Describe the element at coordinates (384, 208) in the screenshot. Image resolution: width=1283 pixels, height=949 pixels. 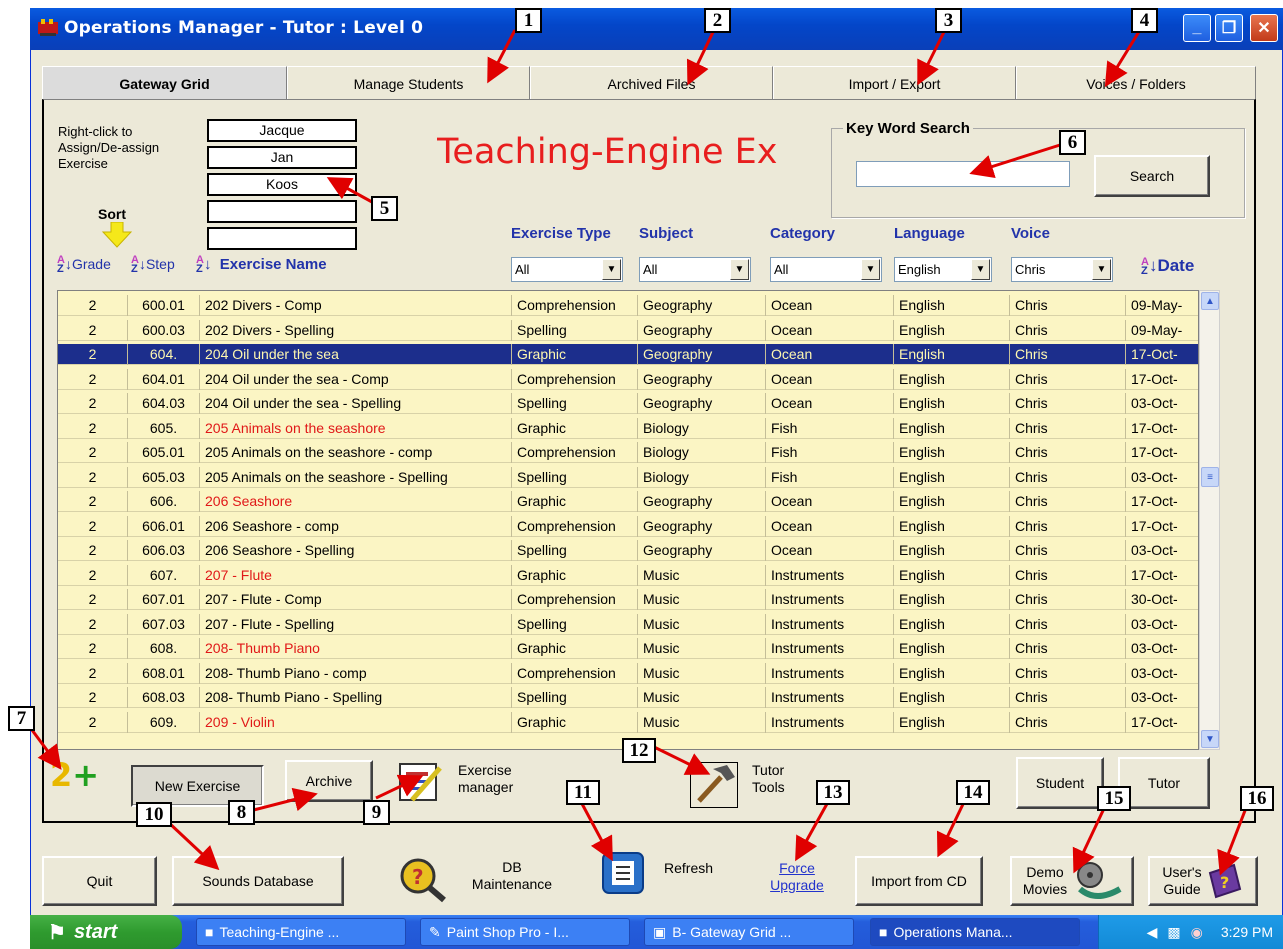
I see `callout-label: 5` at that location.